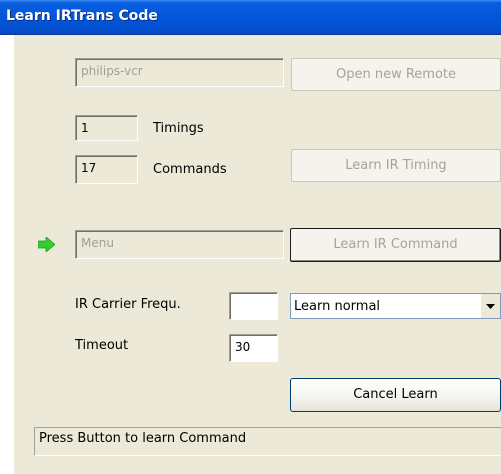  Describe the element at coordinates (395, 245) in the screenshot. I see `learn-ir-command-button: Learn IR Command` at that location.